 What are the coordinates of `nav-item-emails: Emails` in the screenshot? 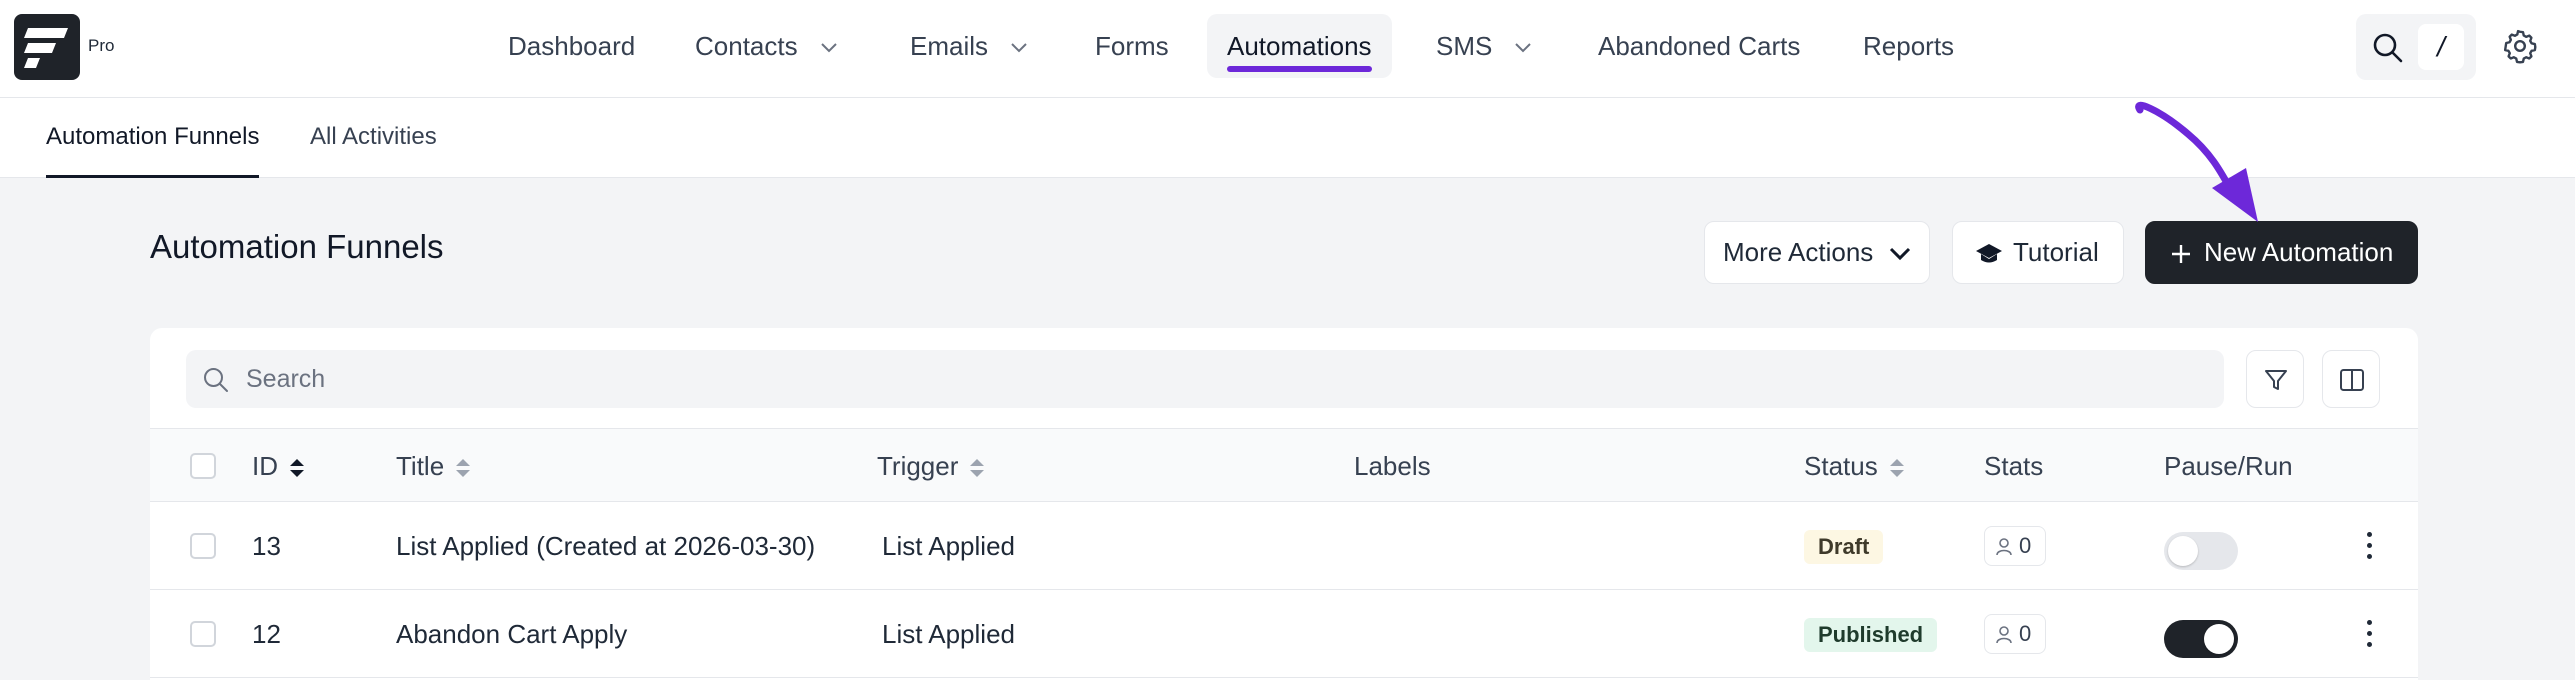 It's located at (969, 46).